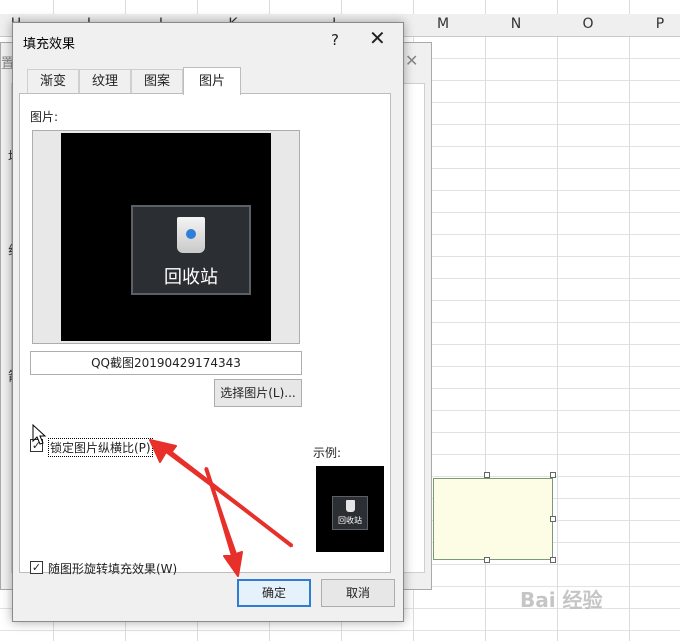 The width and height of the screenshot is (680, 641). I want to click on tab-picture: 图片, so click(212, 81).